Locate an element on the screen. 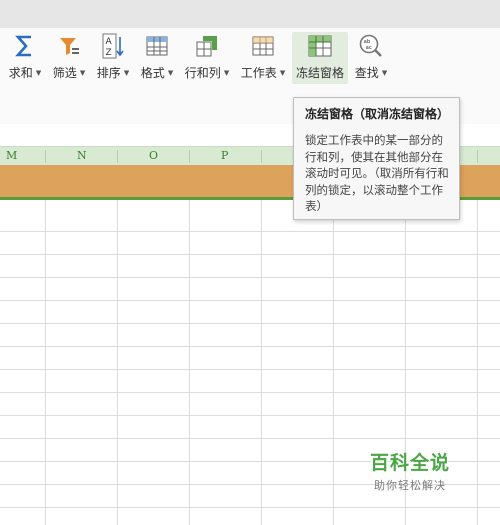 Image resolution: width=500 pixels, height=525 pixels. watermark-title: 百科全说 is located at coordinates (409, 463).